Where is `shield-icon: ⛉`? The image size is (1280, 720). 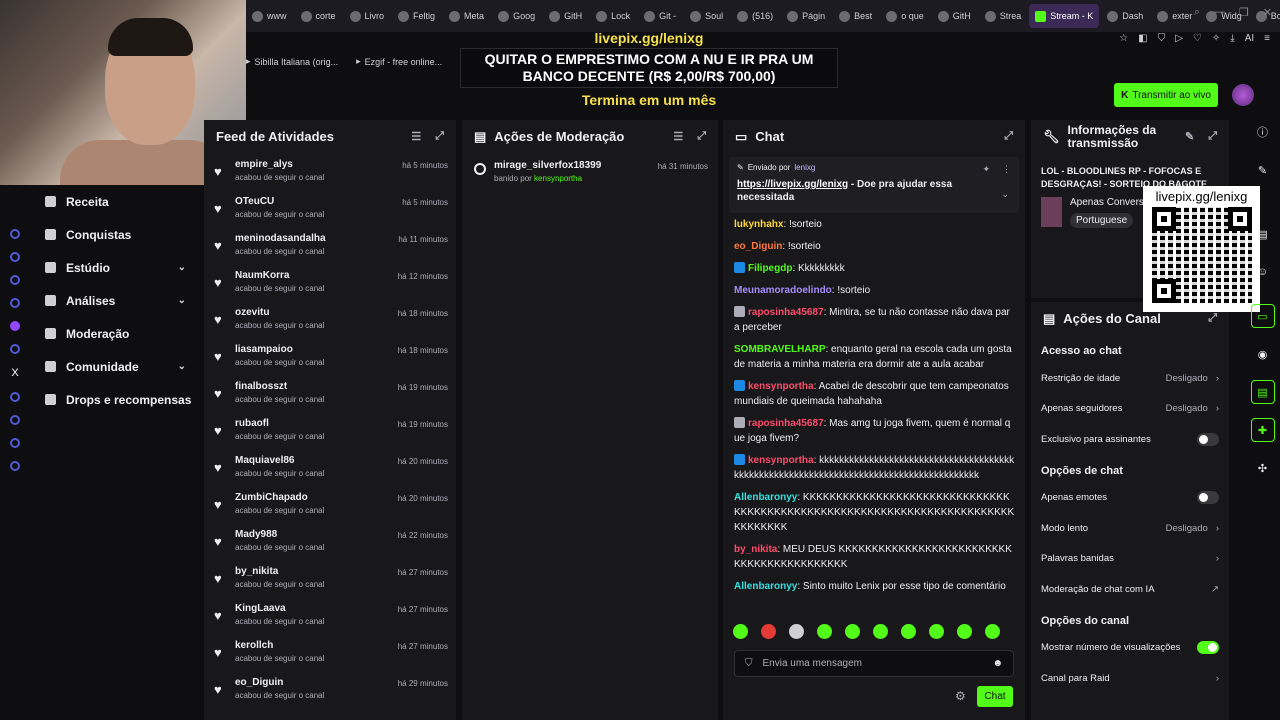 shield-icon: ⛉ is located at coordinates (1162, 38).